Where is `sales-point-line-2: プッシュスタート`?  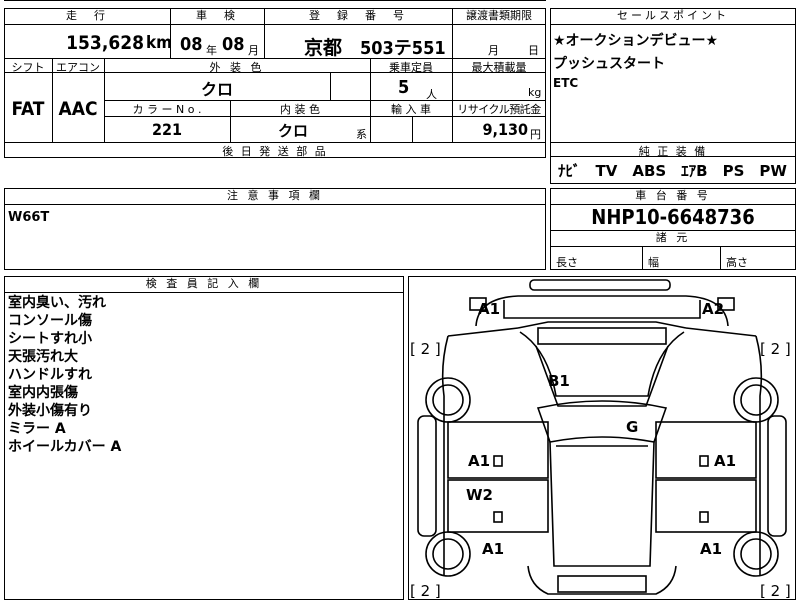
sales-point-line-2: プッシュスタート is located at coordinates (609, 64).